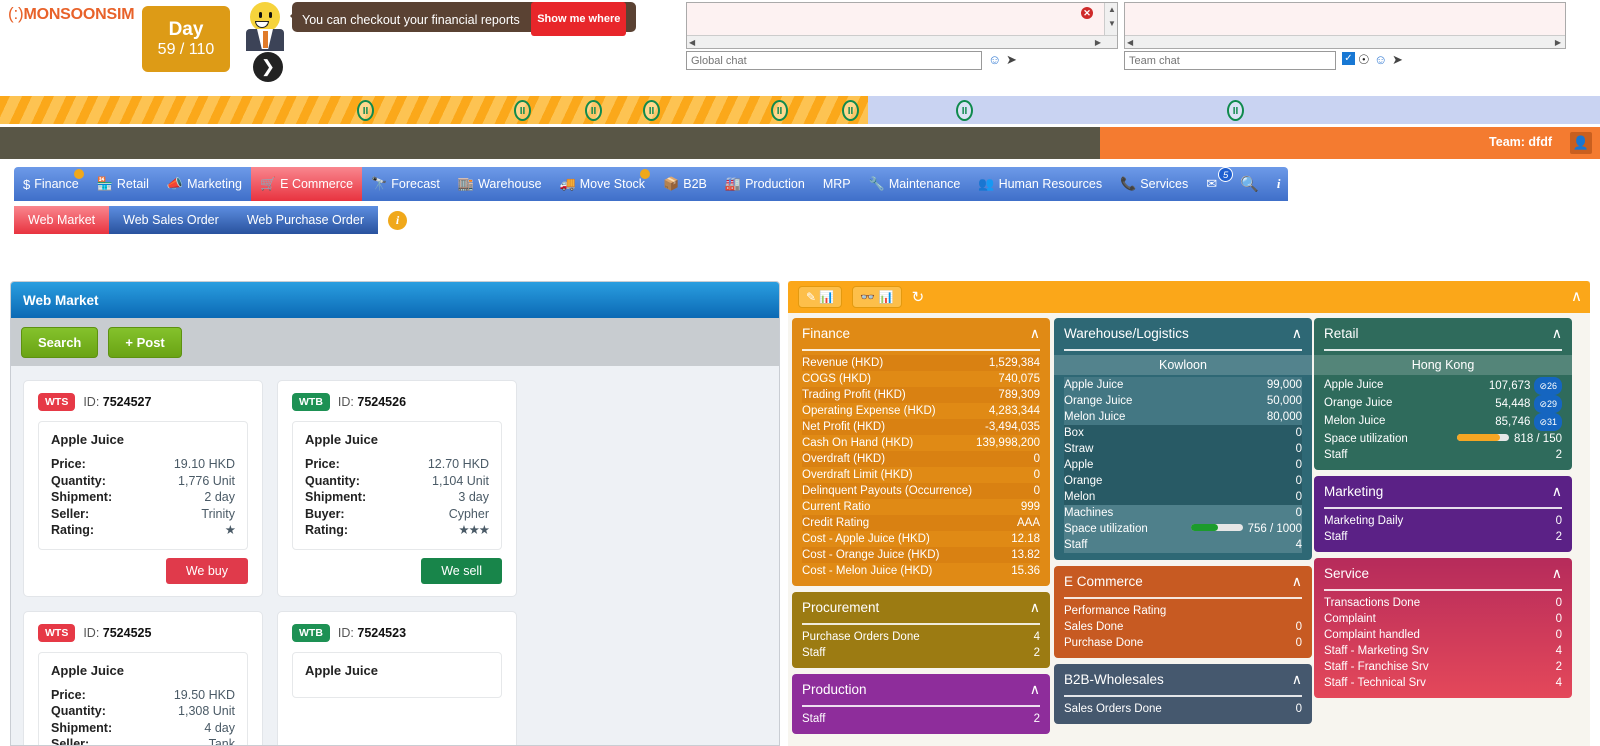 The width and height of the screenshot is (1600, 746). I want to click on kpi-label: Staff, so click(814, 653).